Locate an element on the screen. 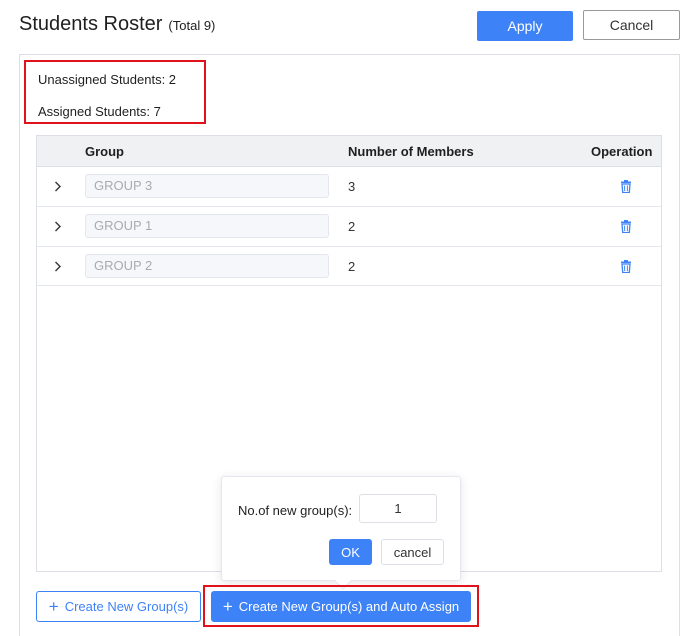 The image size is (685, 636). total-count: (Total 9) is located at coordinates (192, 25).